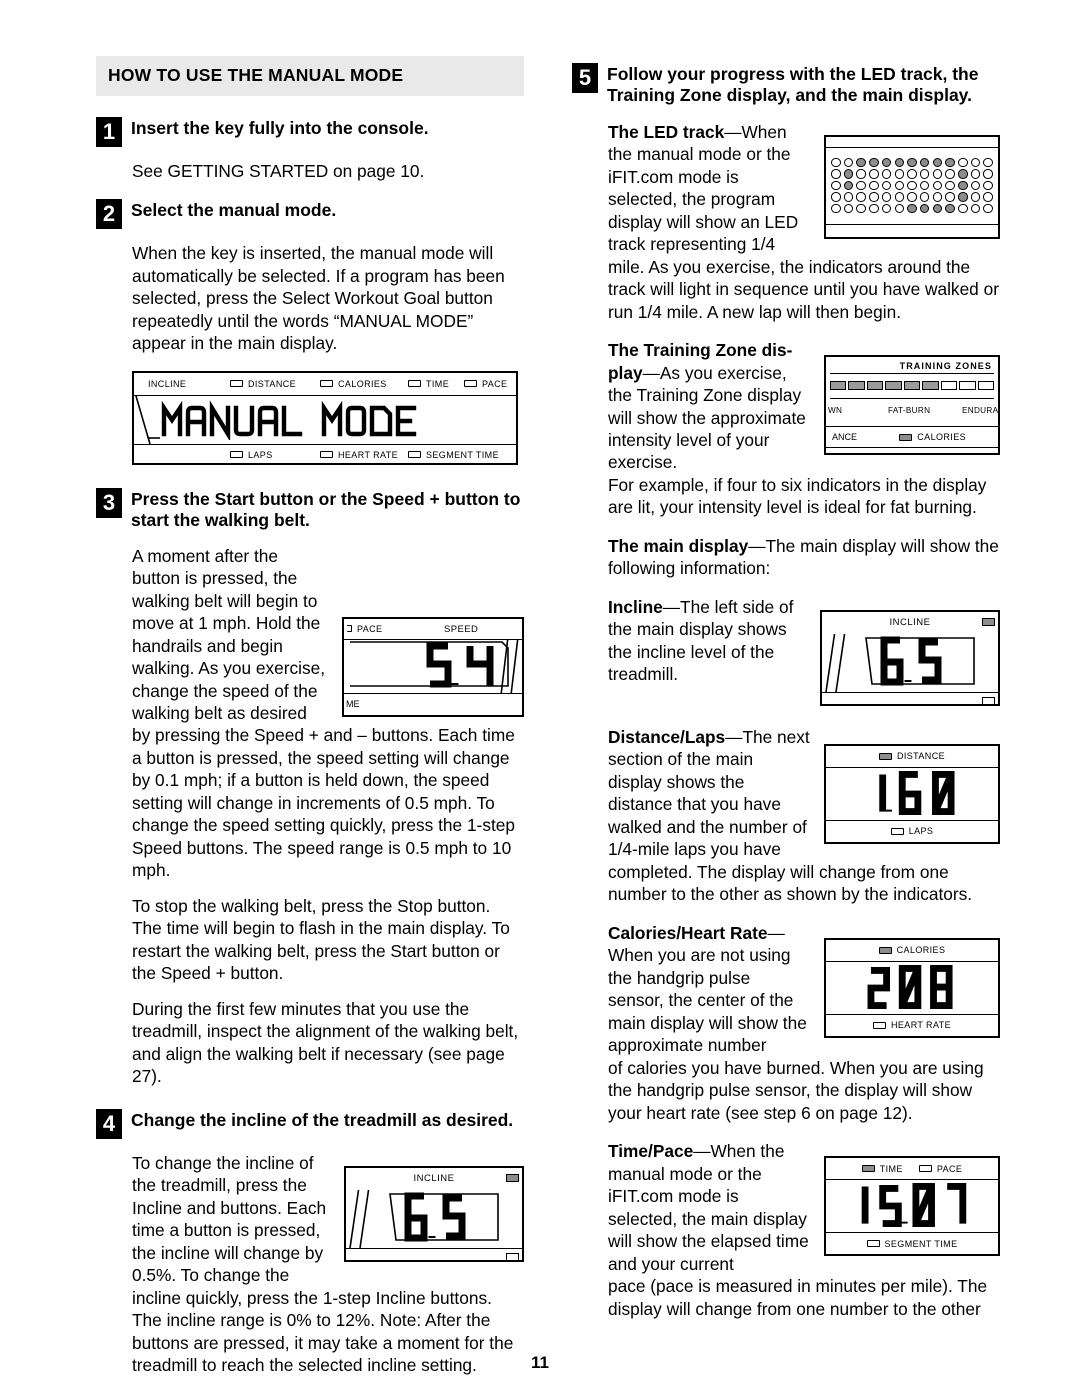  I want to click on speed-panel-top: PACE SPEED, so click(433, 629).